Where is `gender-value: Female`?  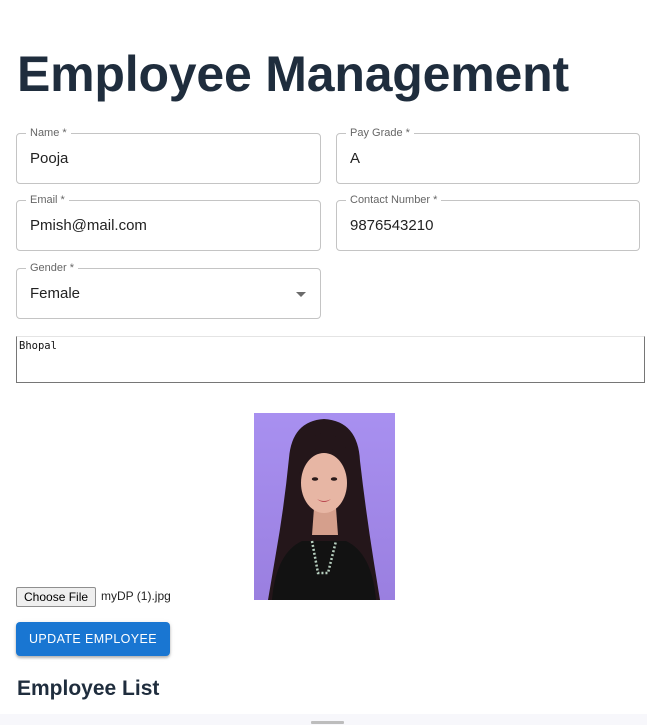 gender-value: Female is located at coordinates (55, 293).